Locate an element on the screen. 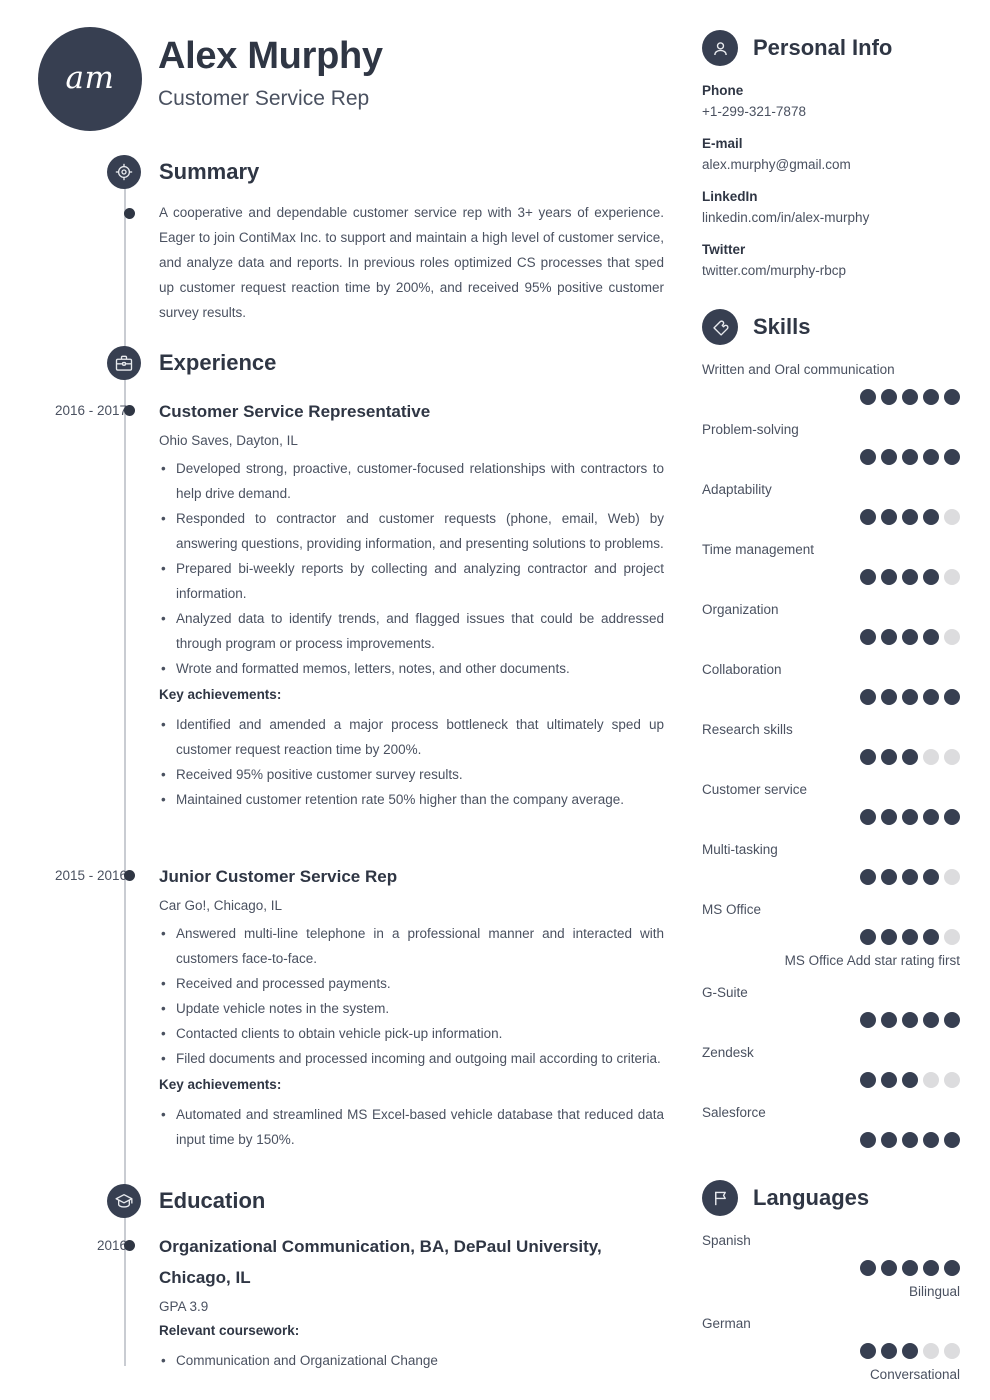 The image size is (990, 1400). coursework-list: Communication and Organizational Change is located at coordinates (411, 1360).